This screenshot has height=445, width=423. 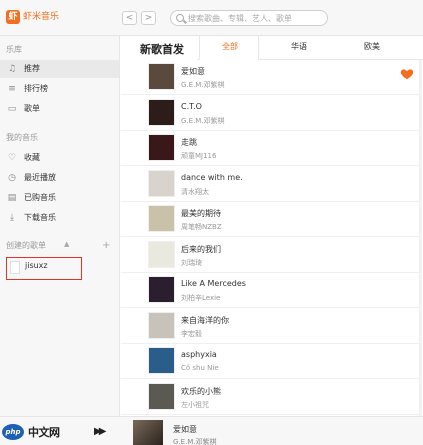 I want to click on song-row: 欢乐的小熊 左小祖咒, so click(x=270, y=397).